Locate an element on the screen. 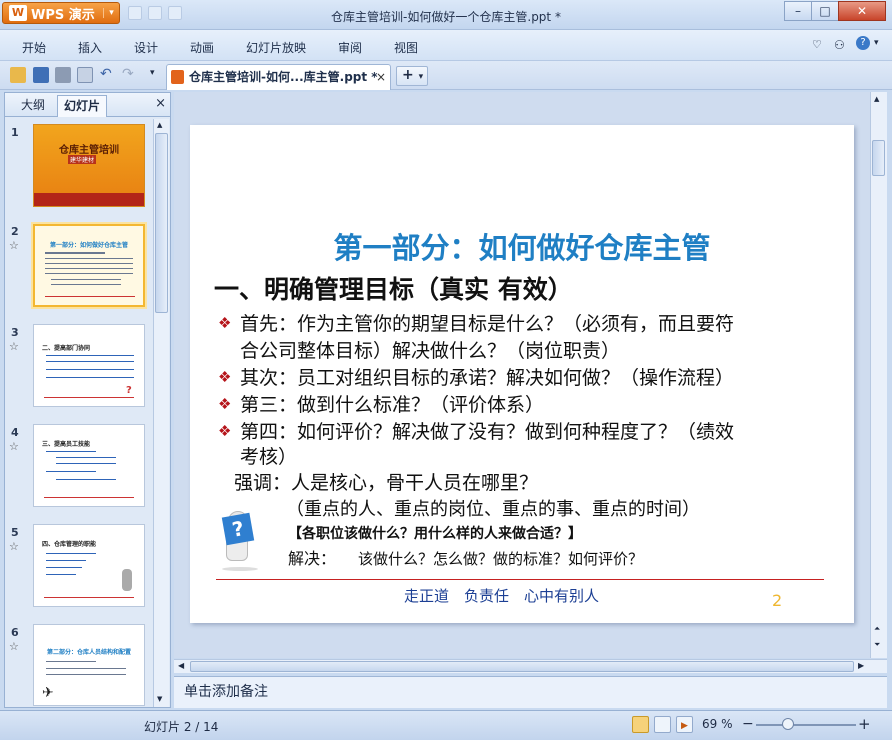 This screenshot has height=740, width=892. print-icon is located at coordinates (63, 75).